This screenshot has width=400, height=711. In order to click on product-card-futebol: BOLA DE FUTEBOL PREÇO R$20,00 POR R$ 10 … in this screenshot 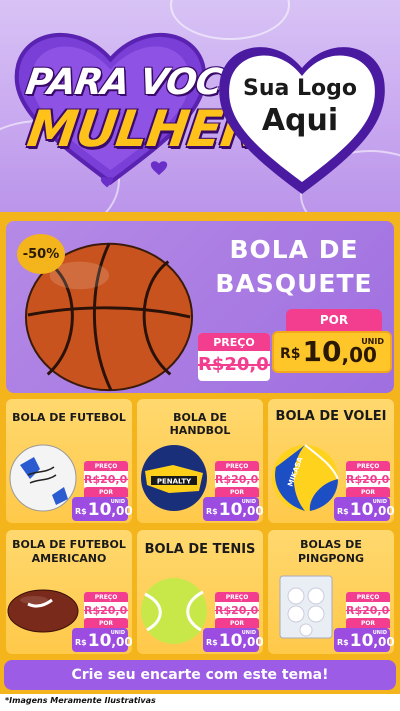, I will do `click(69, 461)`.